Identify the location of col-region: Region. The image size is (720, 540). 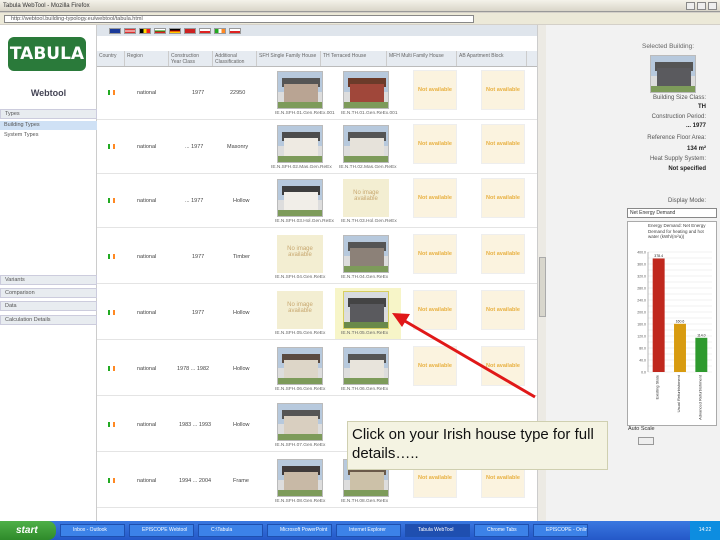
(147, 58).